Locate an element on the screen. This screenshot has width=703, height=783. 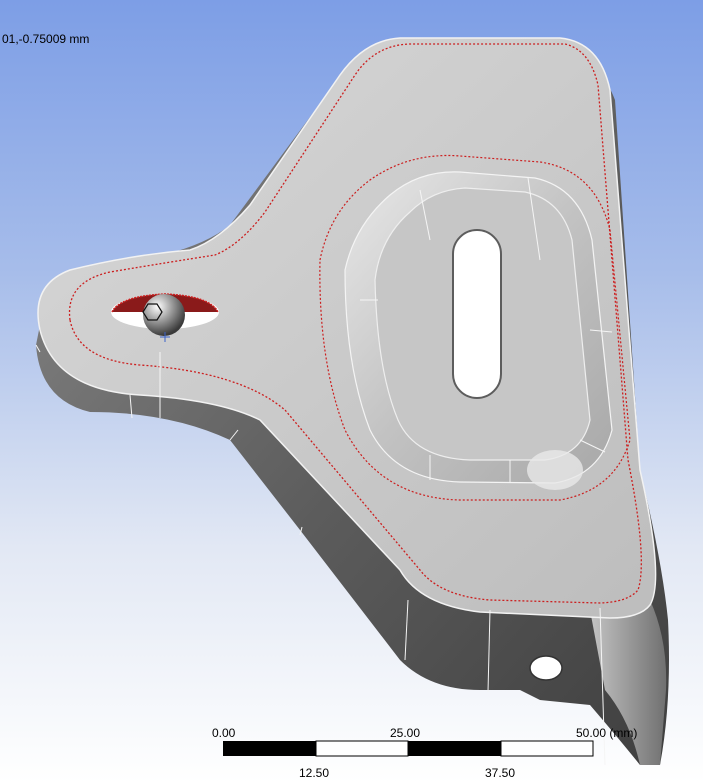
scale-bar: 0.00 25.00 50.00 (mm) 12.50 37.50 is located at coordinates (424, 753).